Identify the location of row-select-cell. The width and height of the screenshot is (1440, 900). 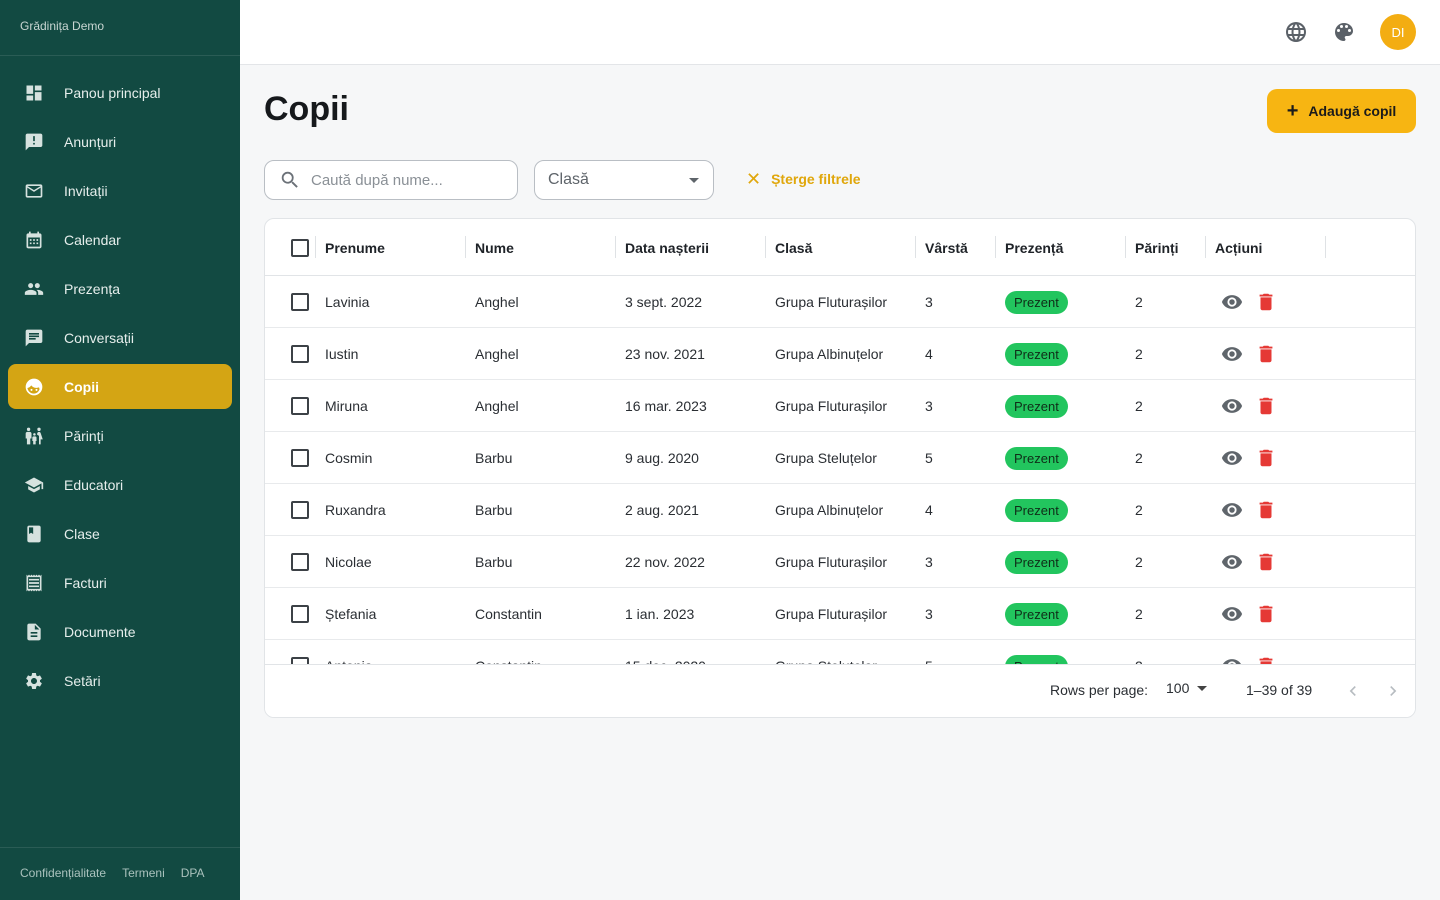
(295, 653).